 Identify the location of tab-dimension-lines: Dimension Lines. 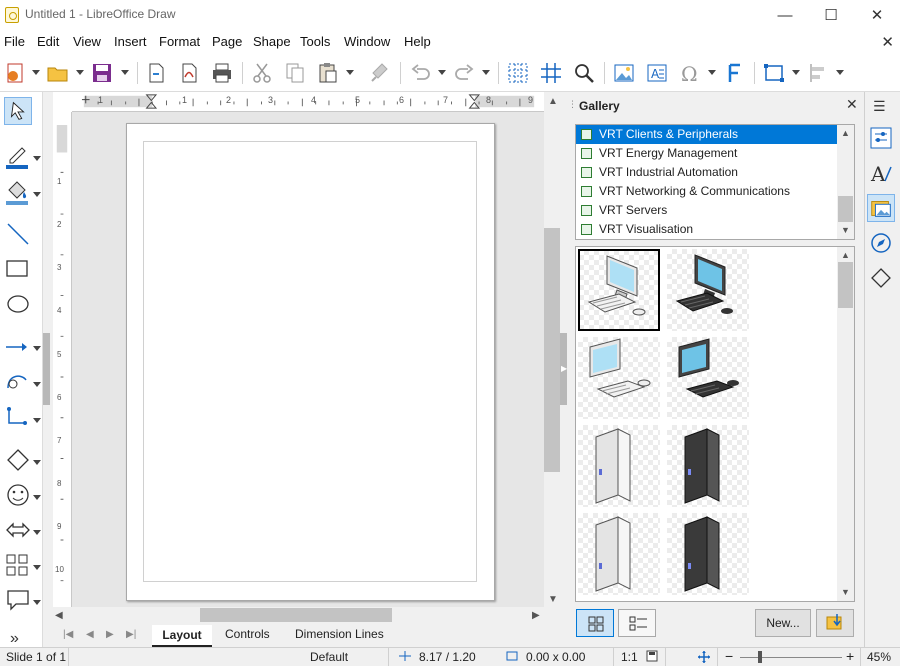
(339, 634).